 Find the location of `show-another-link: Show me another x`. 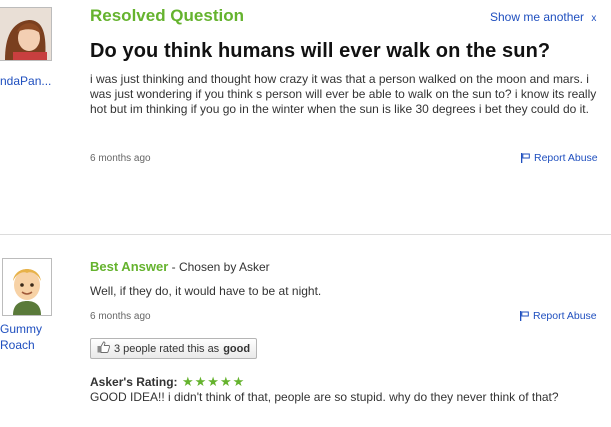

show-another-link: Show me another x is located at coordinates (543, 17).